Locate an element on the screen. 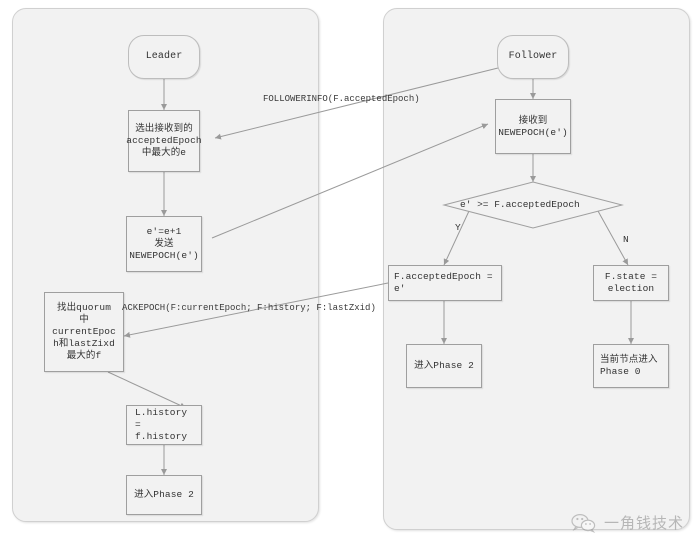  follower-start-label: Follower is located at coordinates (533, 56).